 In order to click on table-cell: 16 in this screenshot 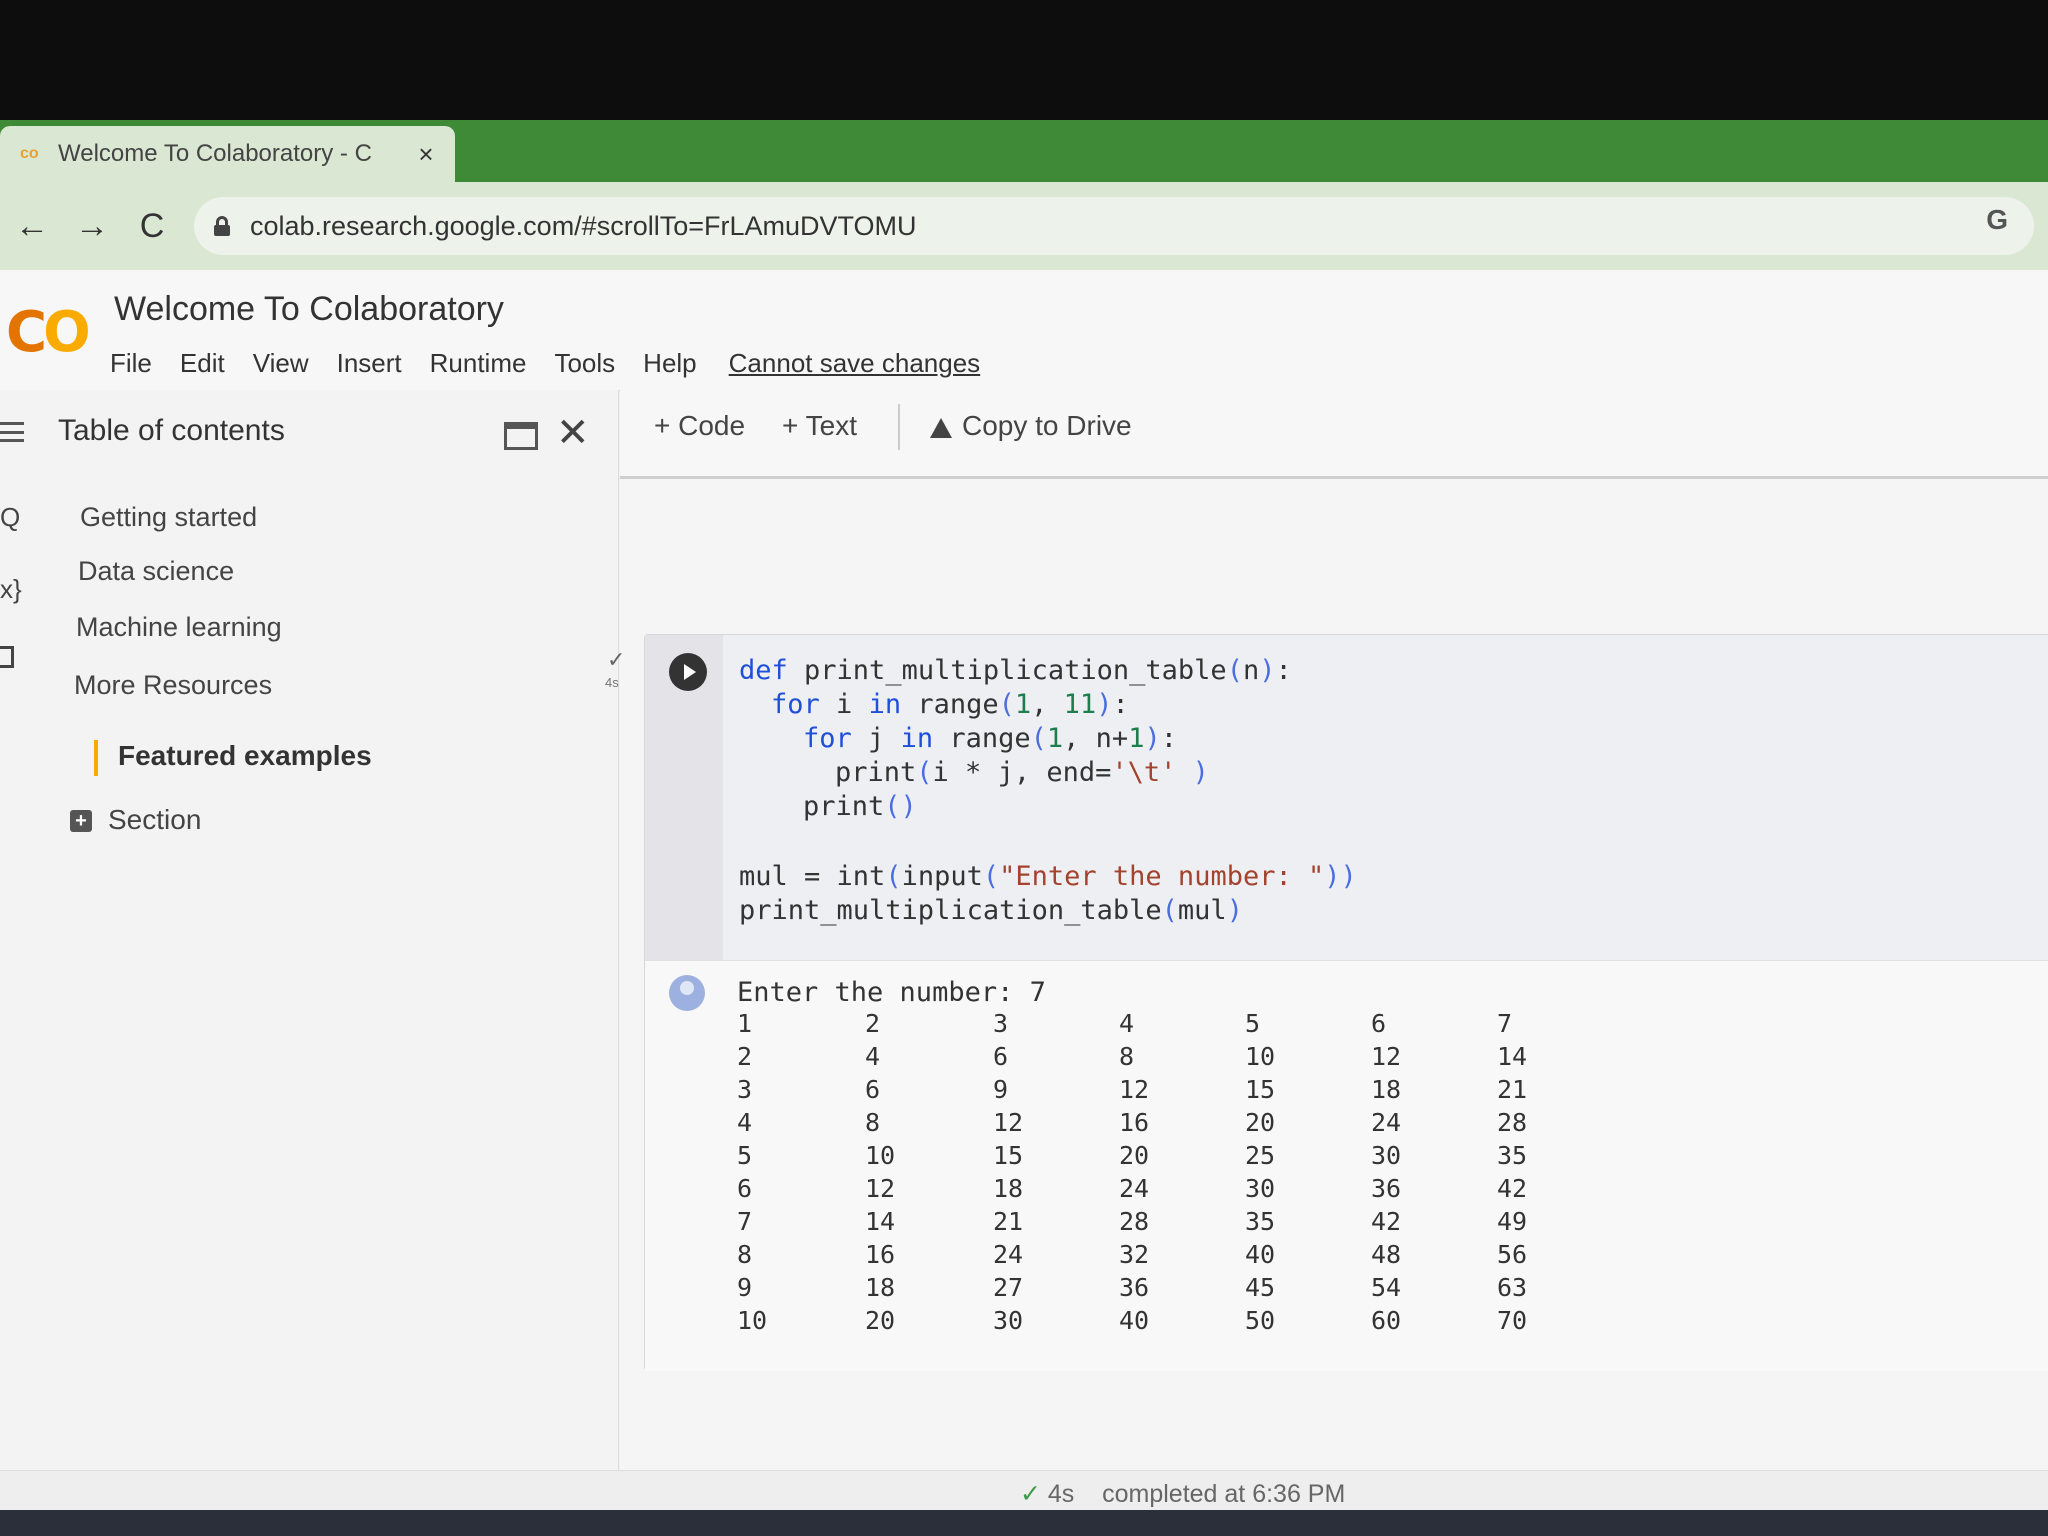, I will do `click(1134, 1122)`.